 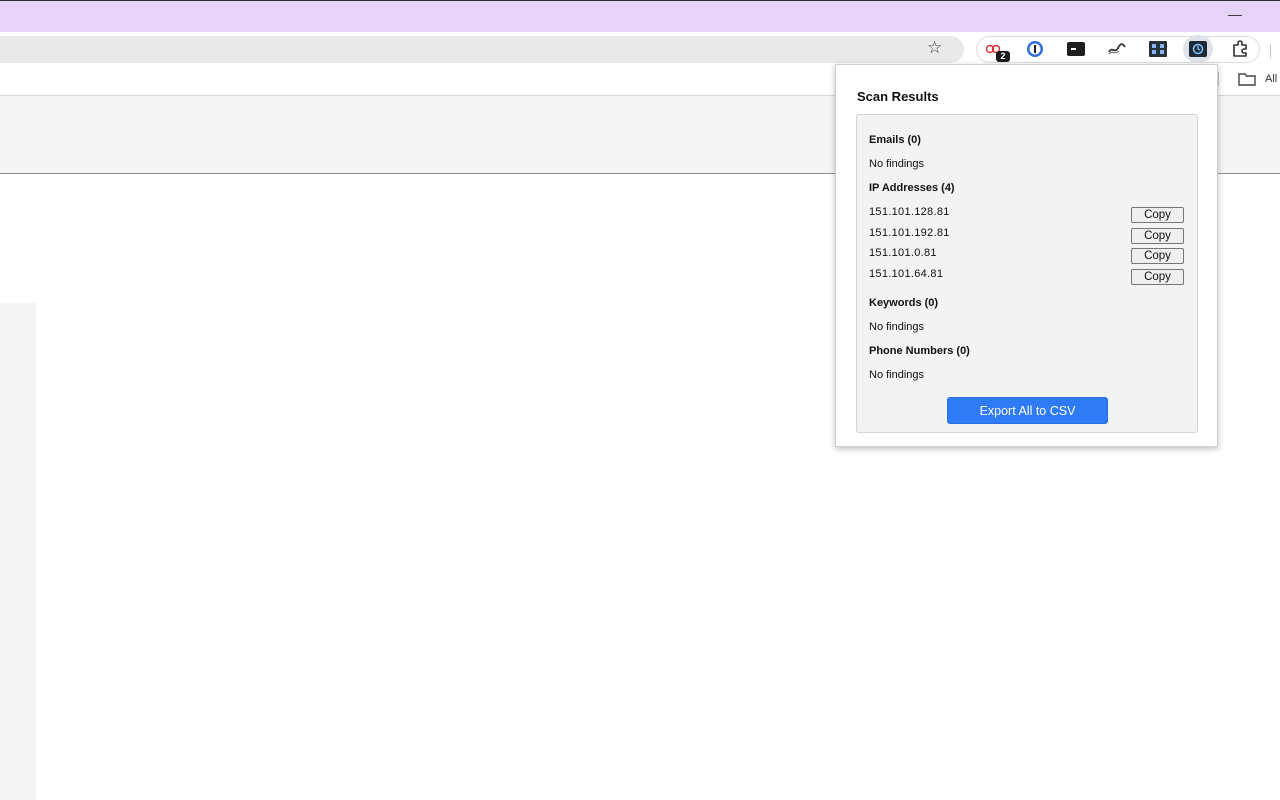 What do you see at coordinates (1158, 49) in the screenshot?
I see `grid-extension-icon` at bounding box center [1158, 49].